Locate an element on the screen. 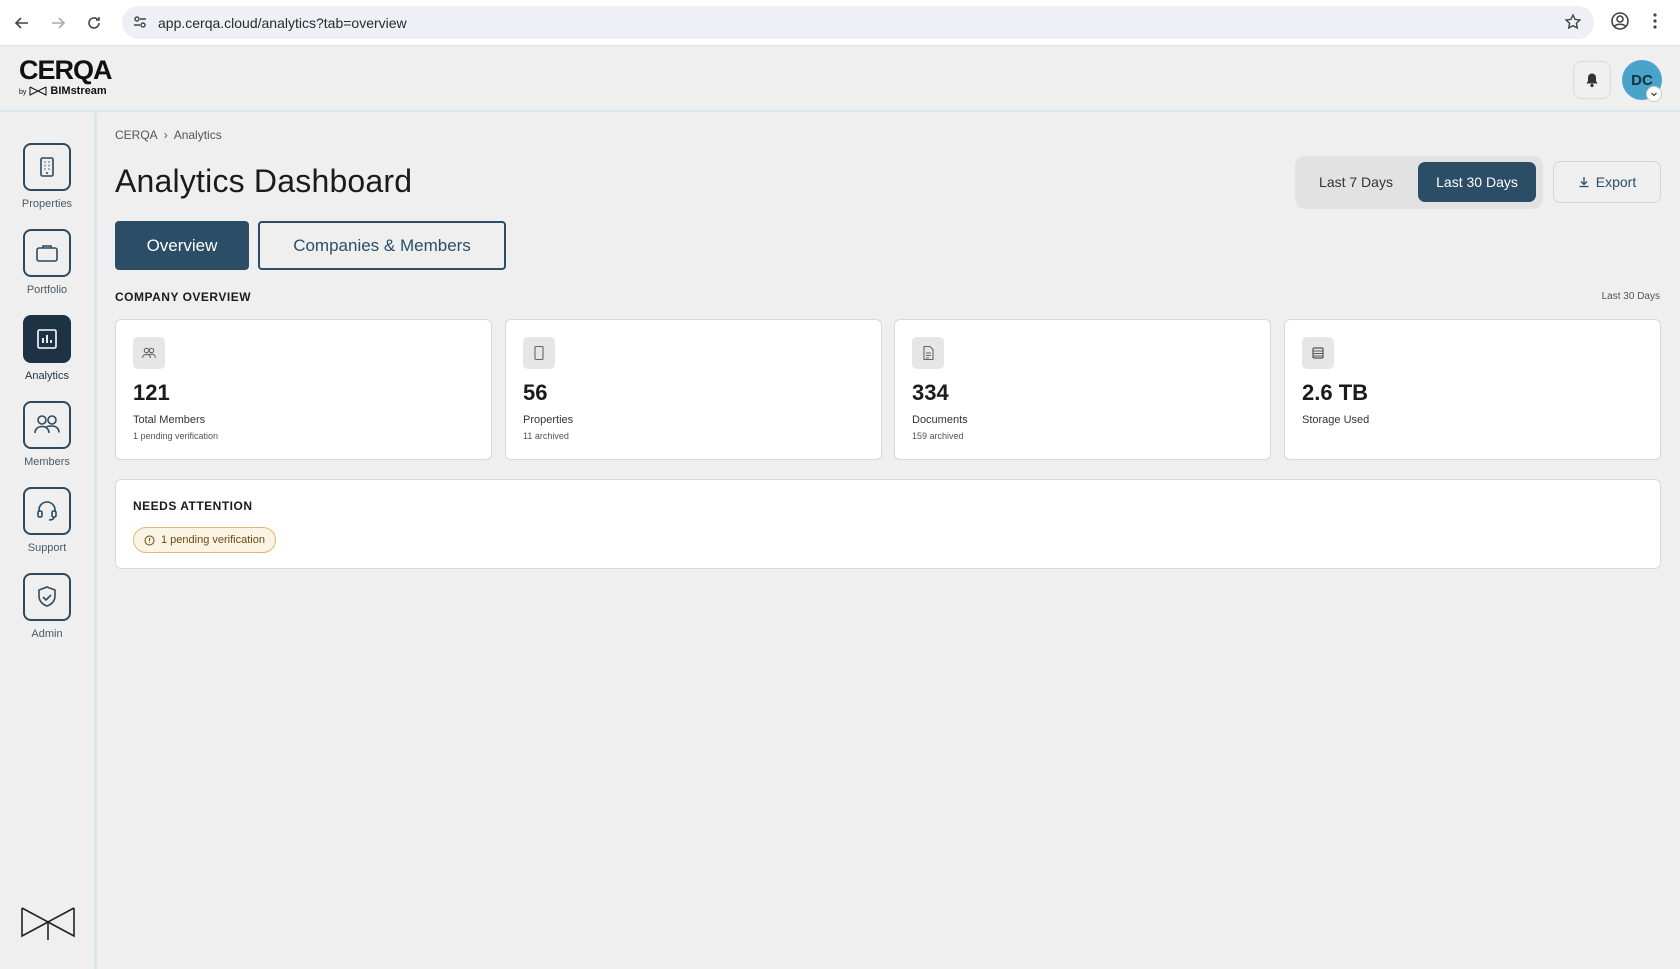 The image size is (1680, 969). export-button: Export is located at coordinates (1607, 182).